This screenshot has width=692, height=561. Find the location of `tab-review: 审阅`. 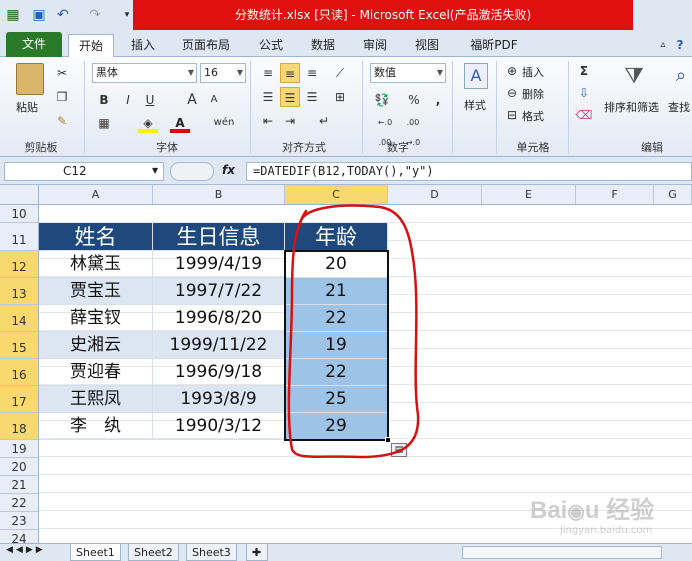

tab-review: 审阅 is located at coordinates (375, 45).